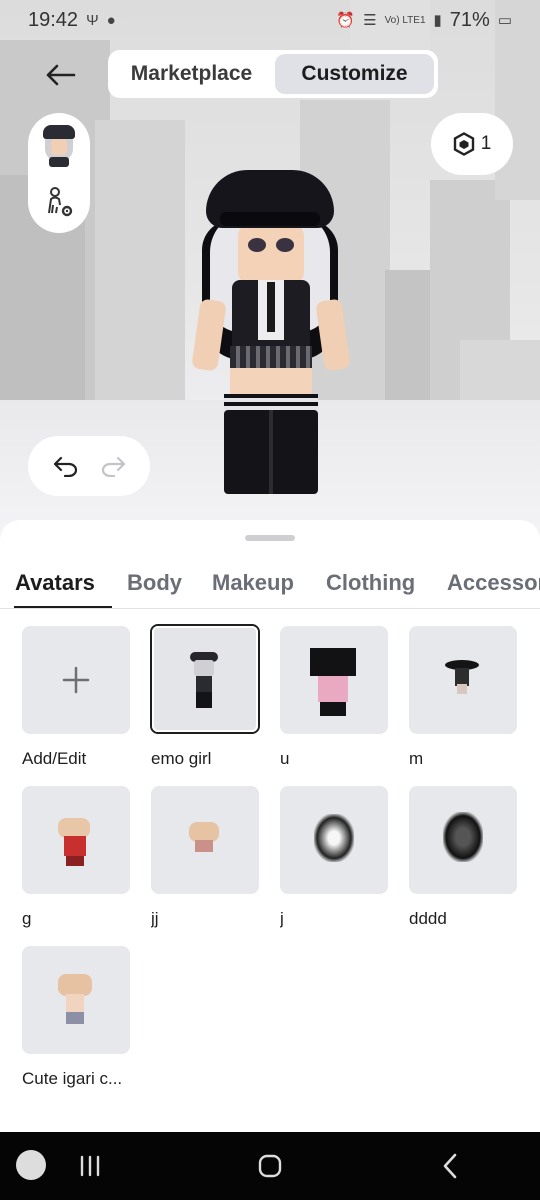 The height and width of the screenshot is (1200, 540). What do you see at coordinates (76, 1000) in the screenshot?
I see `avatar-tile-cute-igari` at bounding box center [76, 1000].